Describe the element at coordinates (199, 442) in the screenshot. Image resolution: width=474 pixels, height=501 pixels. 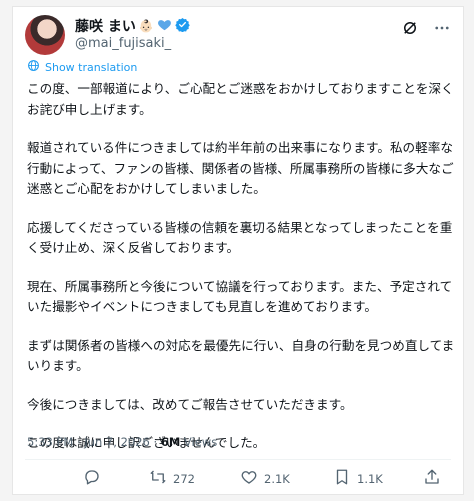
I see `views-label: Views` at that location.